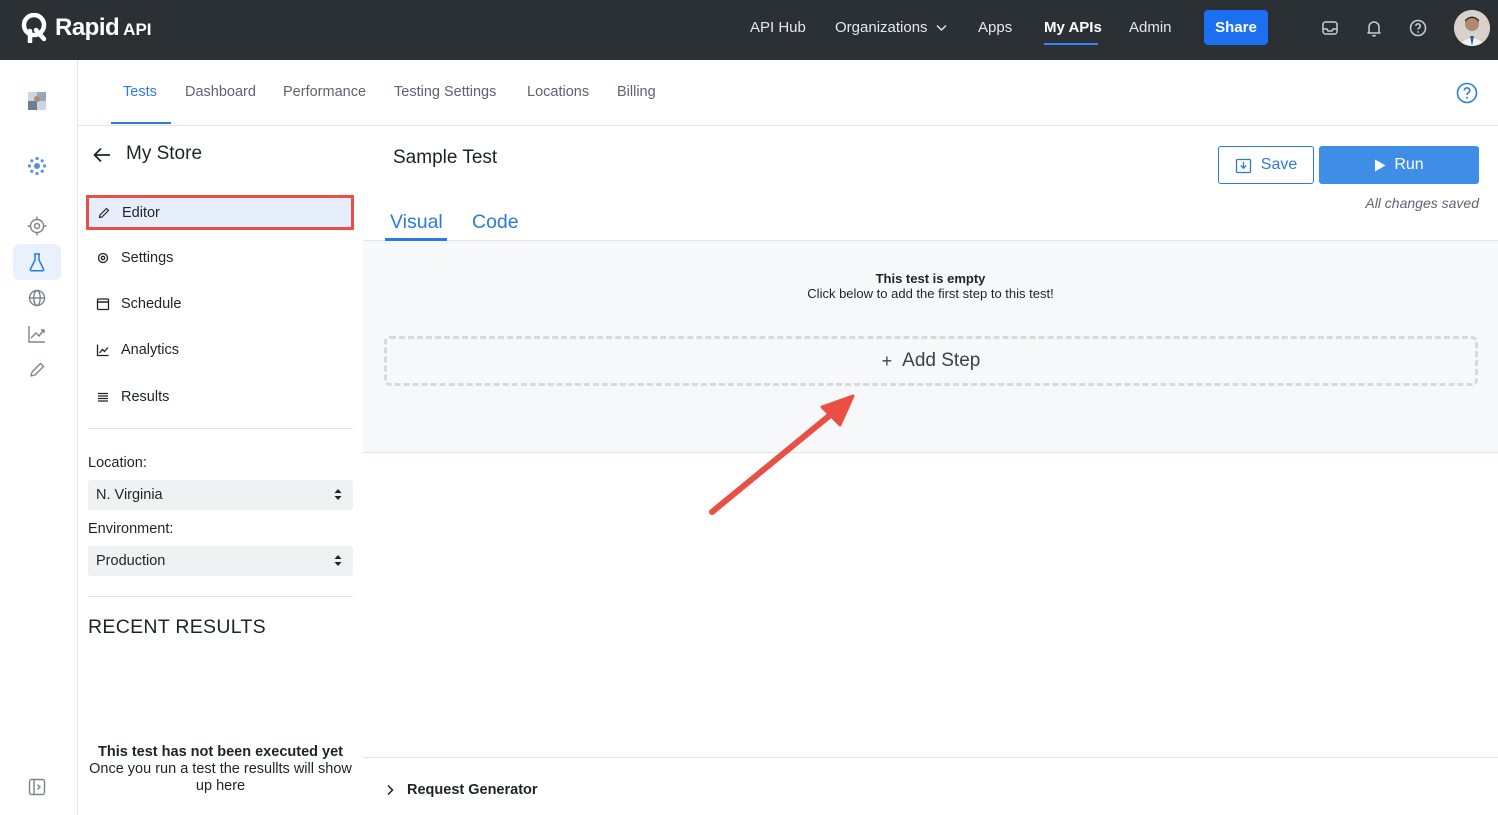  Describe the element at coordinates (887, 360) in the screenshot. I see `plus-icon: +` at that location.